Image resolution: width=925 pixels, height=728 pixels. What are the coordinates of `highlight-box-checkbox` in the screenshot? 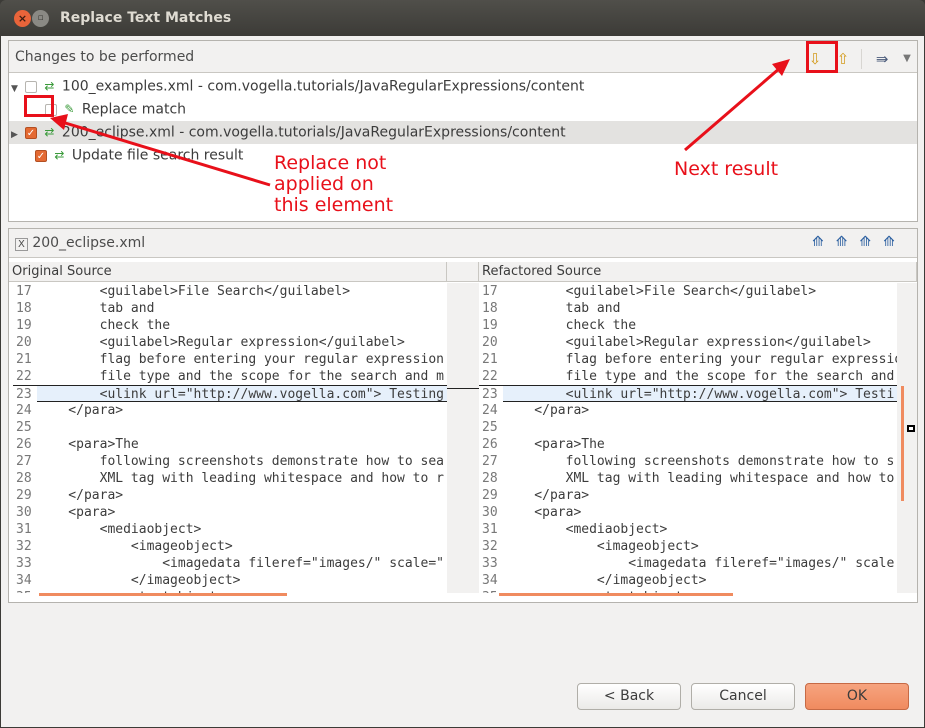 It's located at (39, 106).